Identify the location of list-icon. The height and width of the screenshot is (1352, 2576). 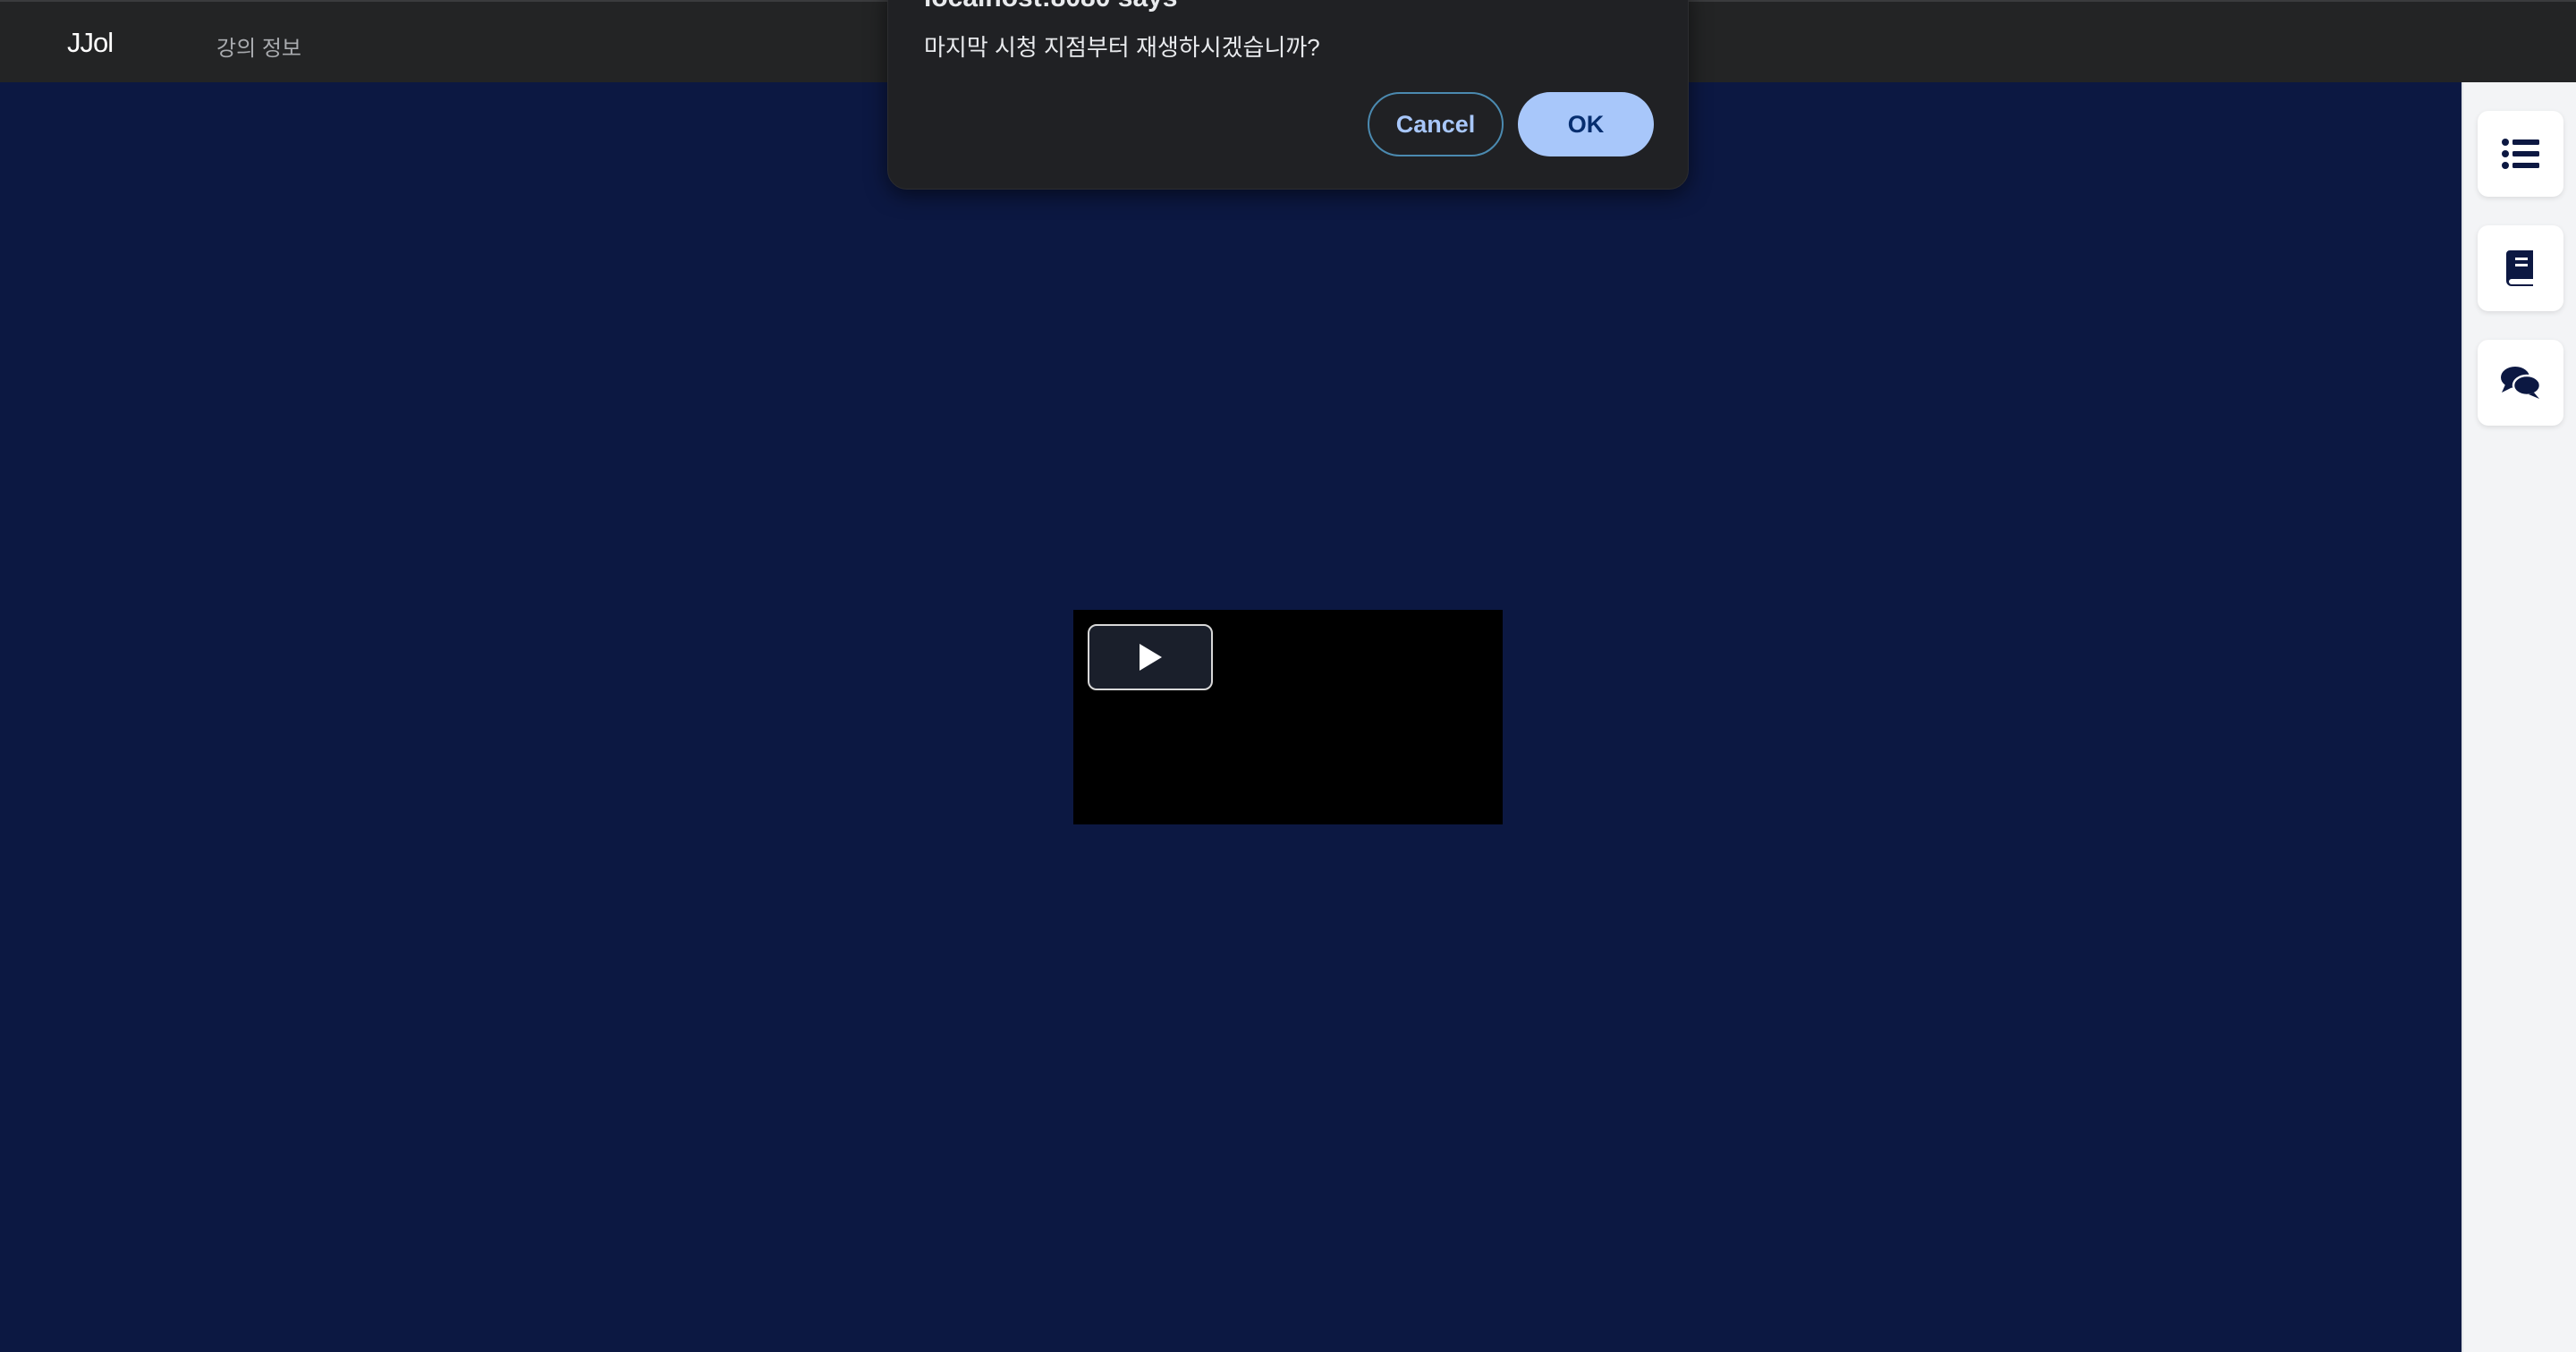
(2520, 154).